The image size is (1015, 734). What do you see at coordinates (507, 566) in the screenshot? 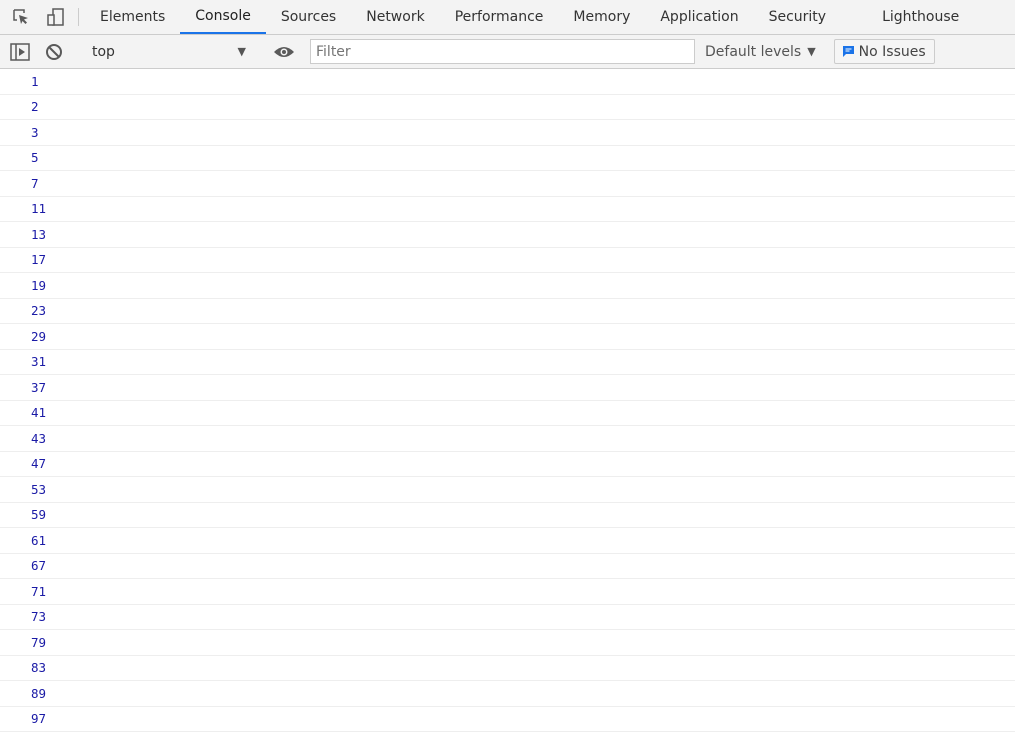
I see `console-log-row: 67` at bounding box center [507, 566].